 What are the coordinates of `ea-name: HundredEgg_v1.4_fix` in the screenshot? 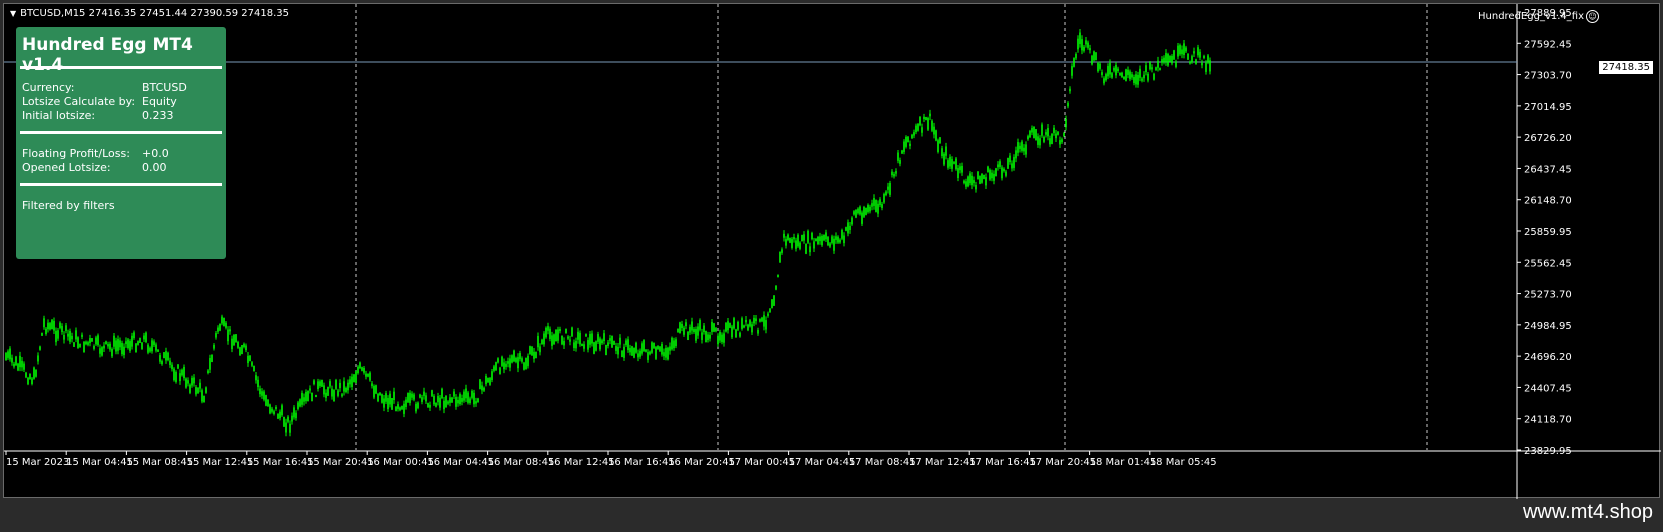 It's located at (1531, 16).